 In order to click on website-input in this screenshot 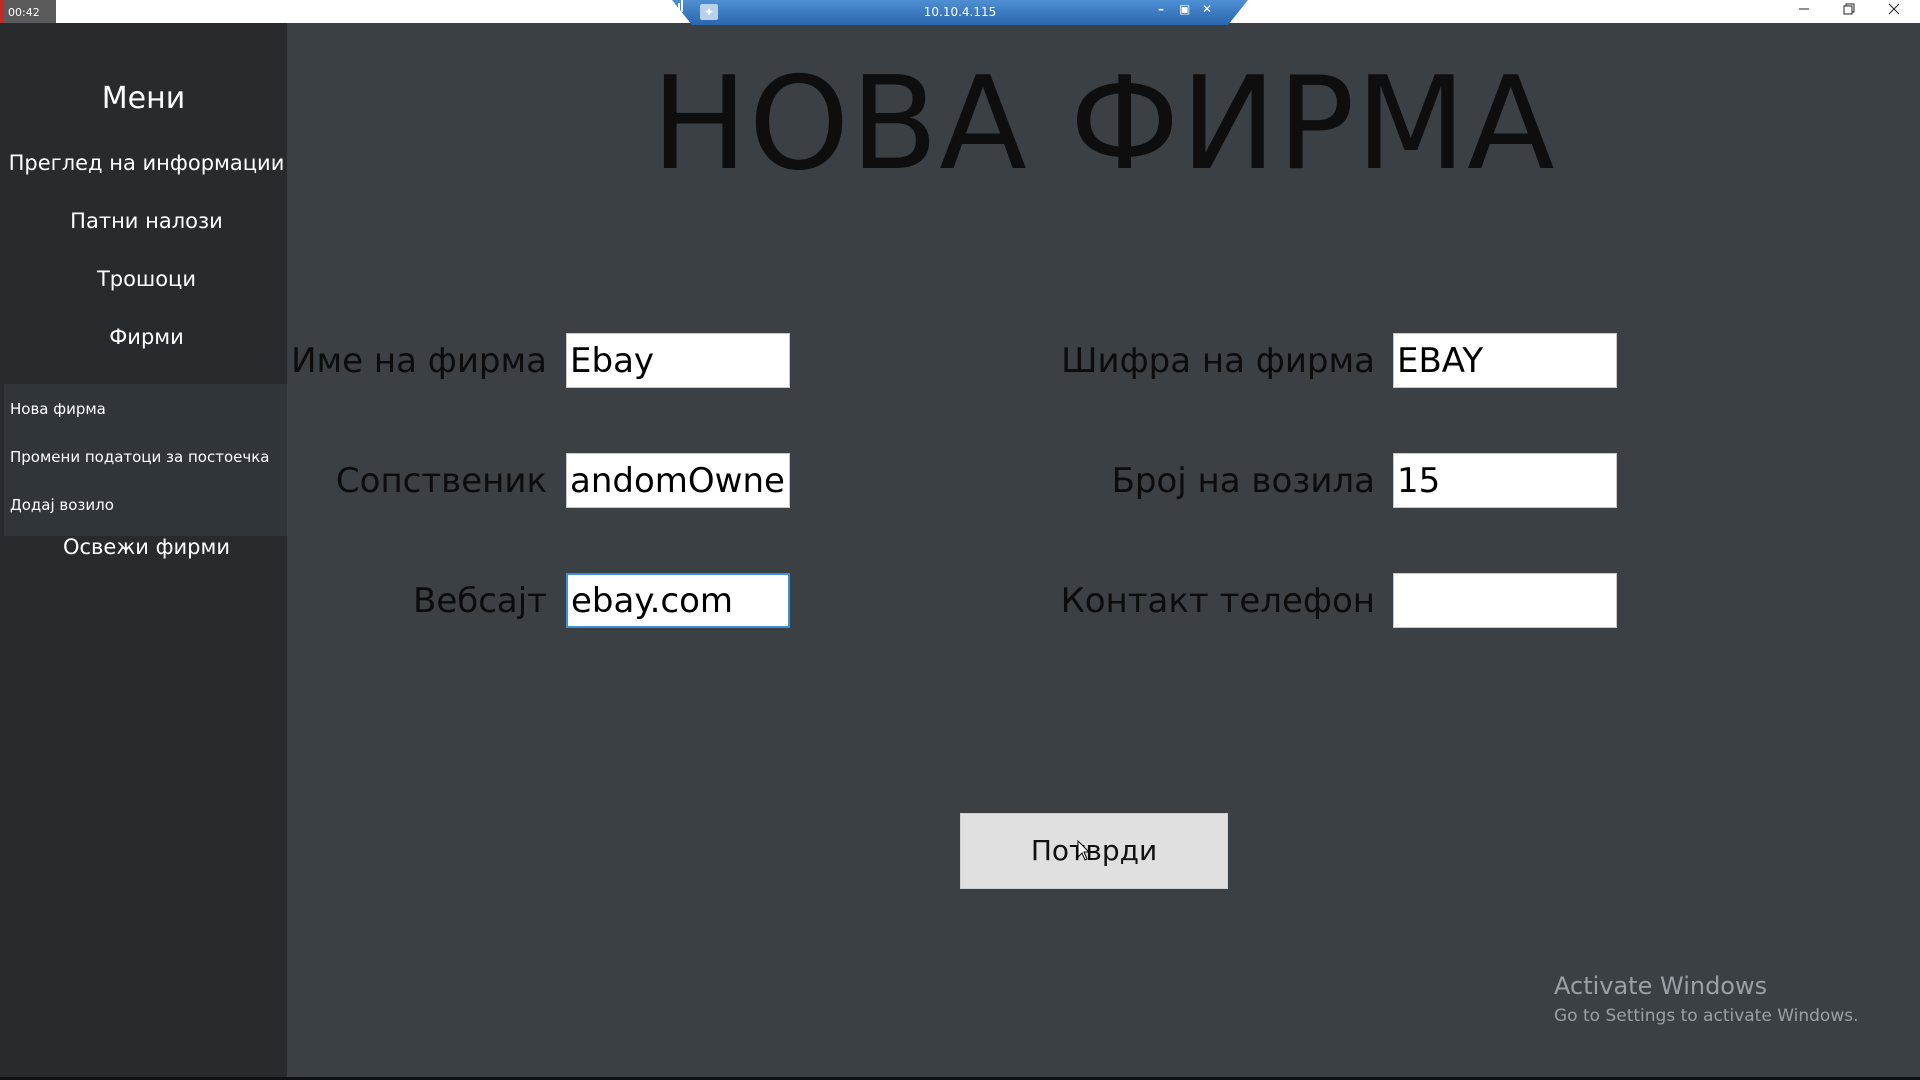, I will do `click(678, 600)`.